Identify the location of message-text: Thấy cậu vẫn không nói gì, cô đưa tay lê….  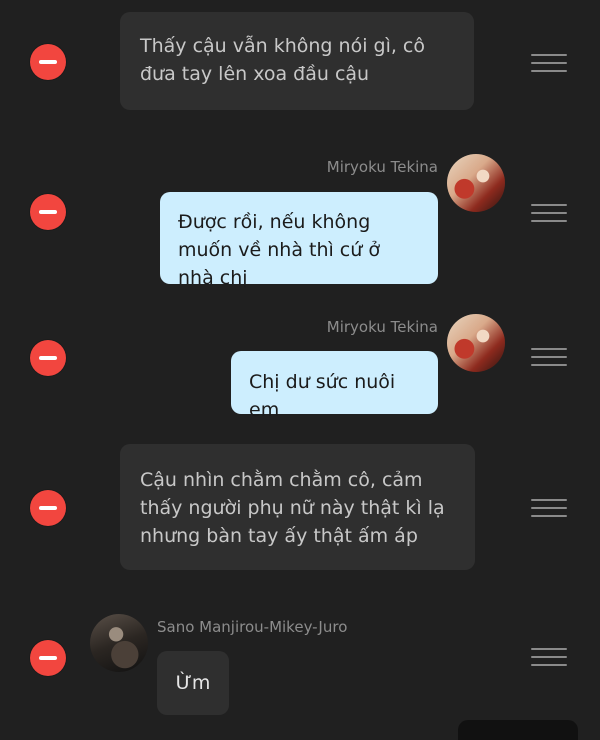
(282, 60).